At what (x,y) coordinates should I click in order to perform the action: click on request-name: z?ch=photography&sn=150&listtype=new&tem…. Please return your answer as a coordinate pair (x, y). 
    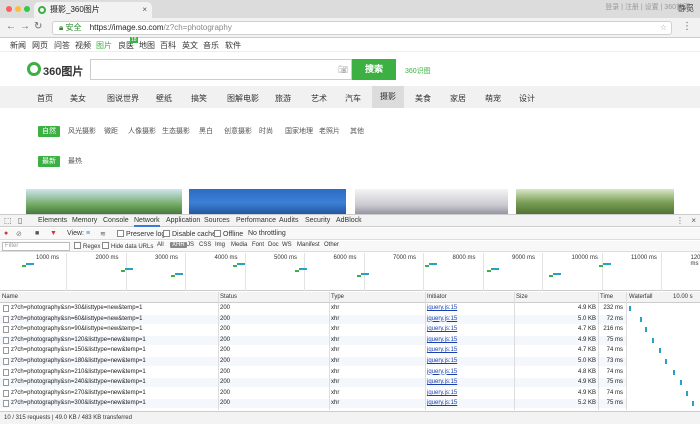
    Looking at the image, I should click on (78, 350).